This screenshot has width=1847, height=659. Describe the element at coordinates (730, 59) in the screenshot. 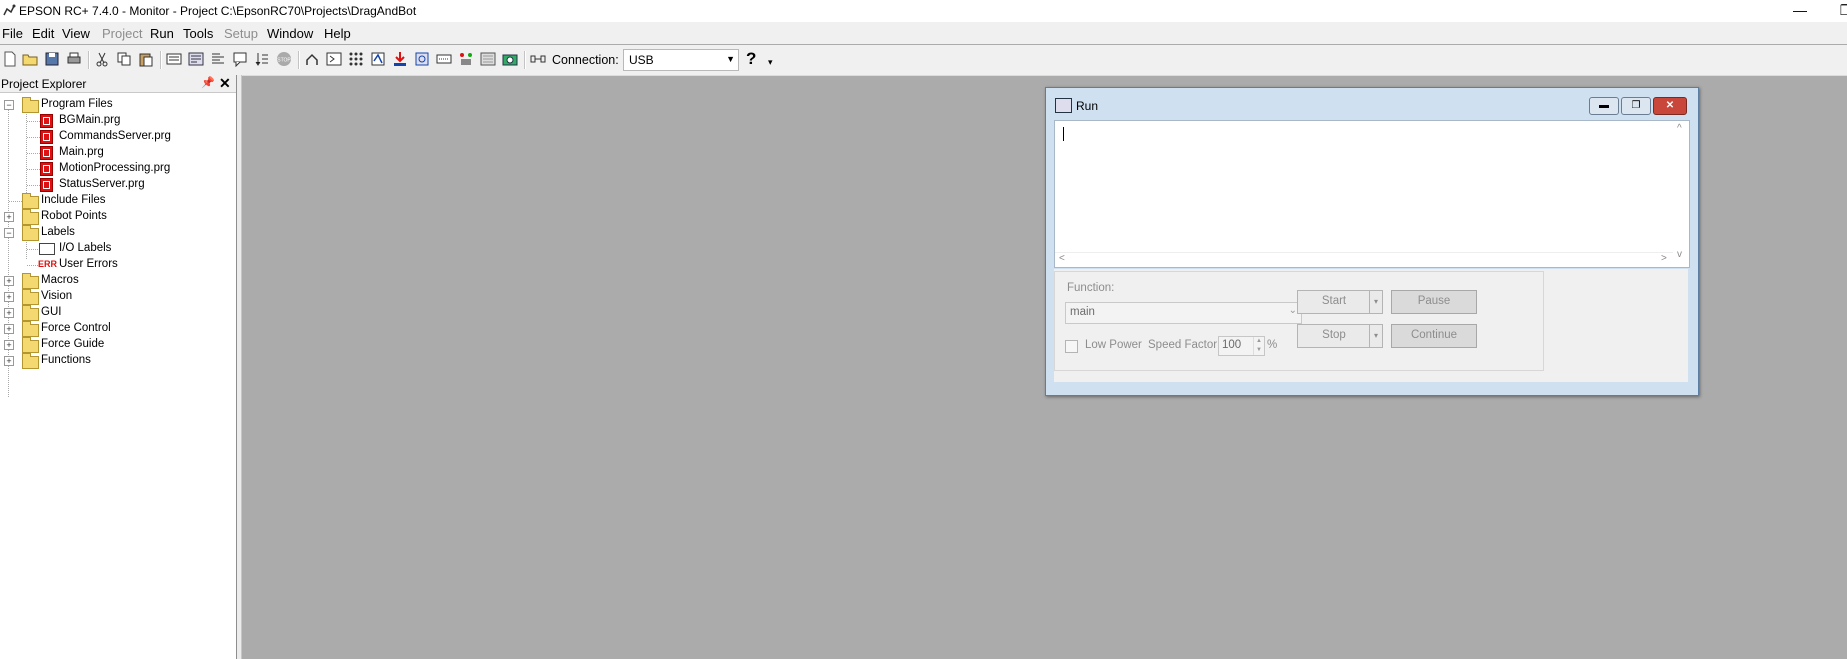

I see `chevron-down-icon: ▼` at that location.